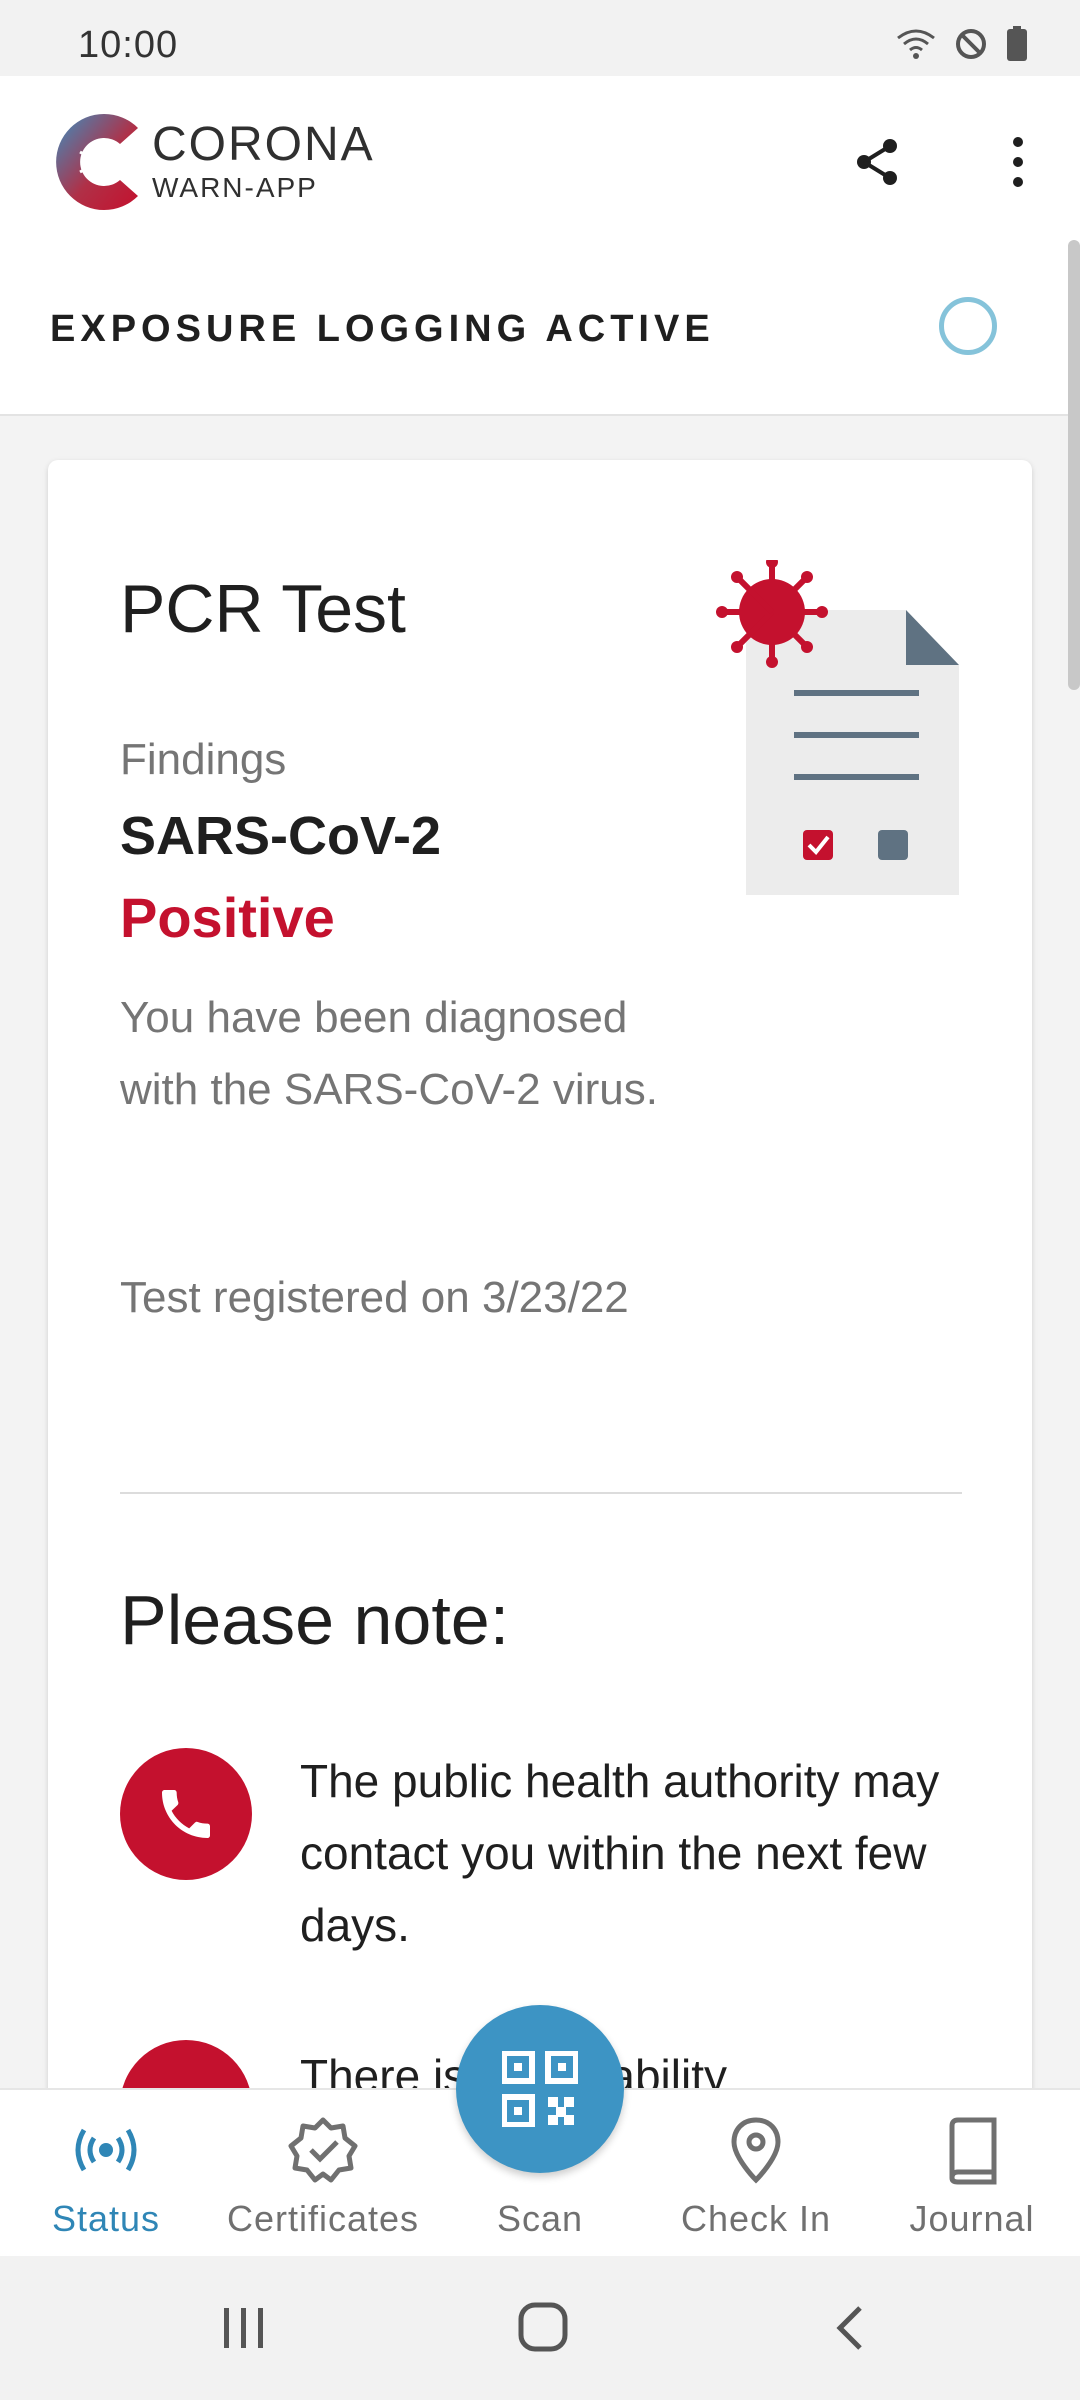 Image resolution: width=1080 pixels, height=2400 pixels. Describe the element at coordinates (97, 162) in the screenshot. I see `corona-warn-app-logo-icon` at that location.